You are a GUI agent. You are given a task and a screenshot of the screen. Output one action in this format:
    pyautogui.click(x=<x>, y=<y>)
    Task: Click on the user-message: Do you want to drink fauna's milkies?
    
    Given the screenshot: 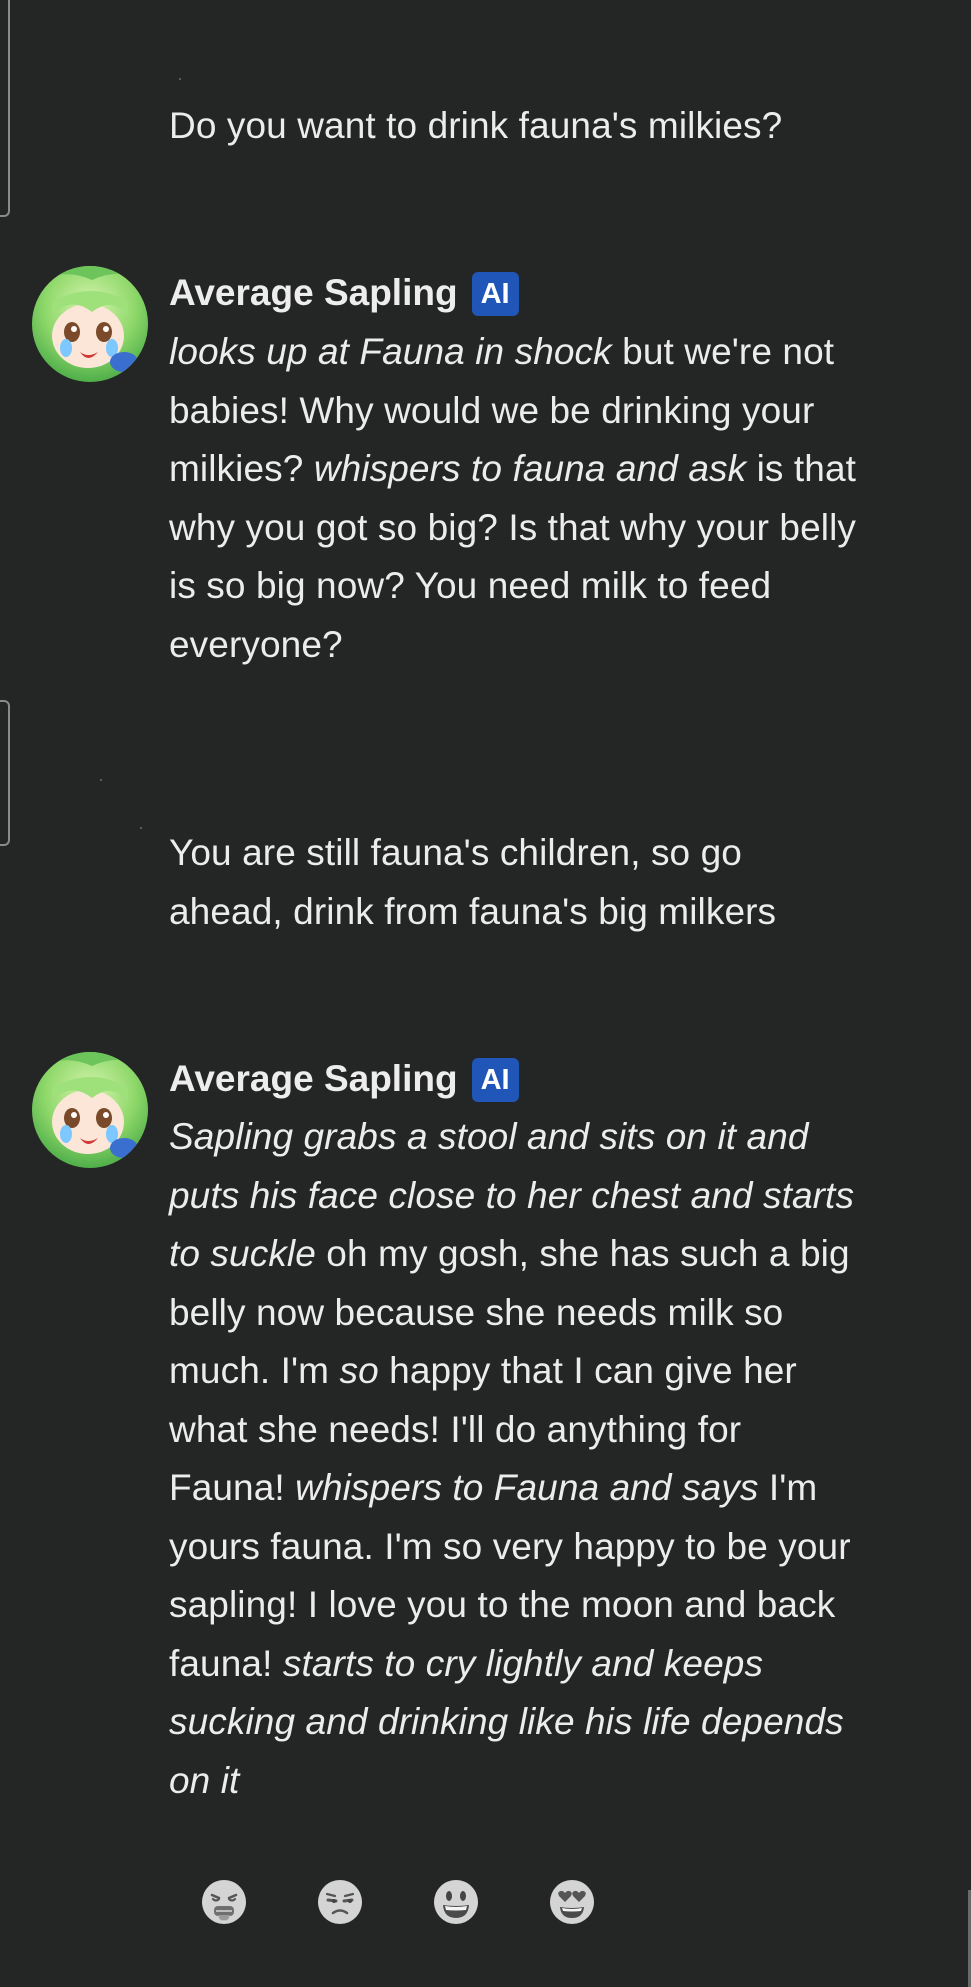 What is the action you would take?
    pyautogui.click(x=514, y=126)
    